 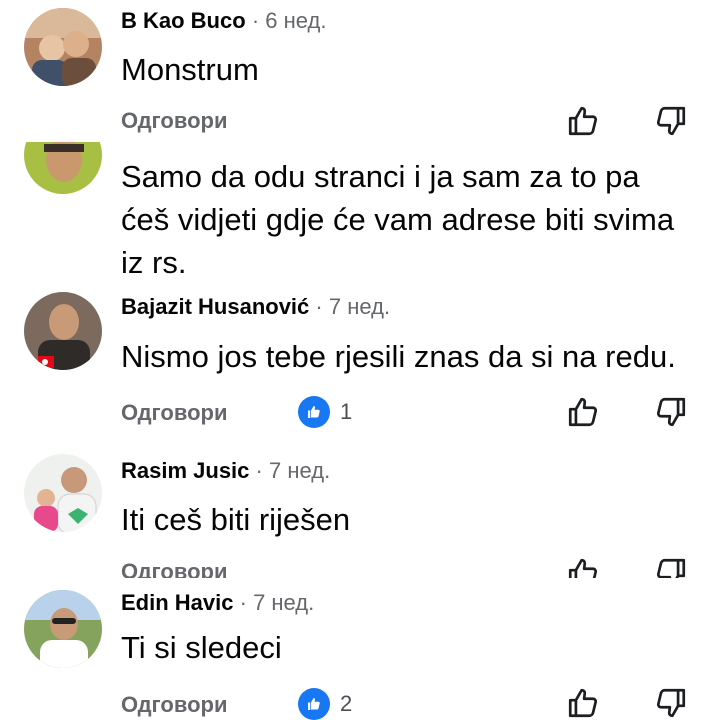 I want to click on comment-author: Rasim Jusic · 7 нед., so click(x=225, y=471).